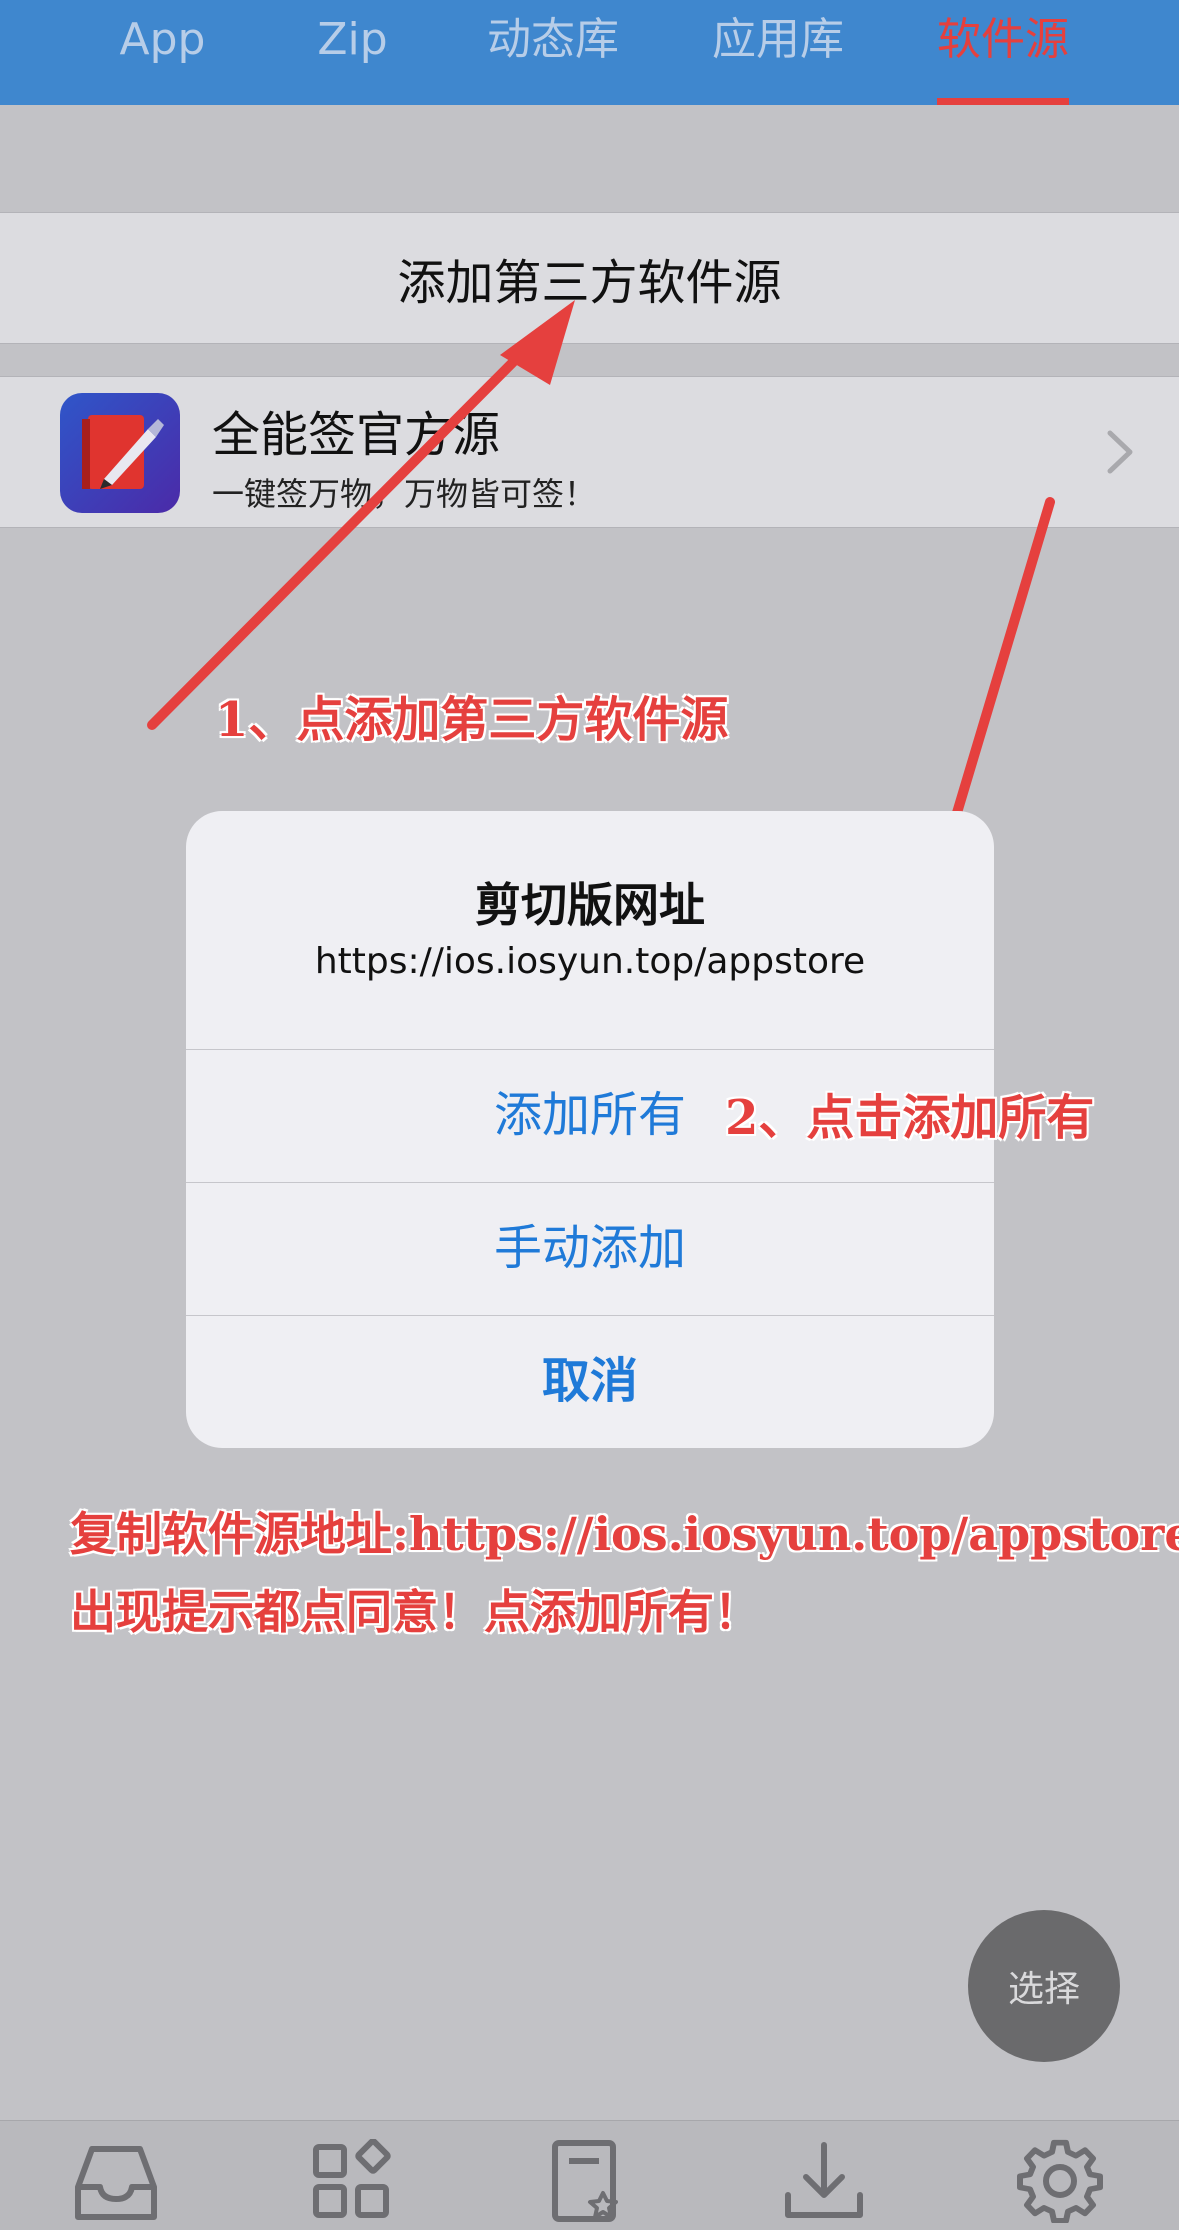 The height and width of the screenshot is (2230, 1179). I want to click on download-icon, so click(824, 2181).